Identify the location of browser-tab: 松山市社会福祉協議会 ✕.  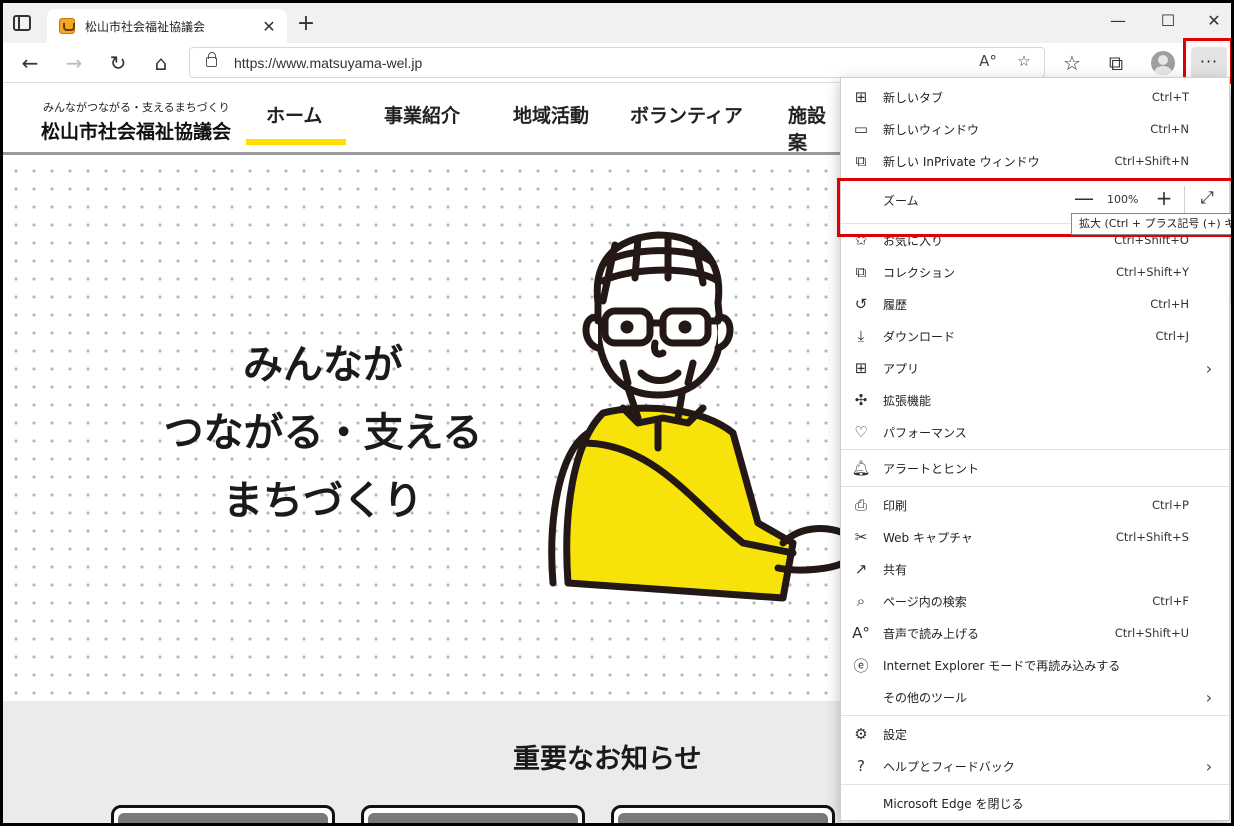
(167, 26).